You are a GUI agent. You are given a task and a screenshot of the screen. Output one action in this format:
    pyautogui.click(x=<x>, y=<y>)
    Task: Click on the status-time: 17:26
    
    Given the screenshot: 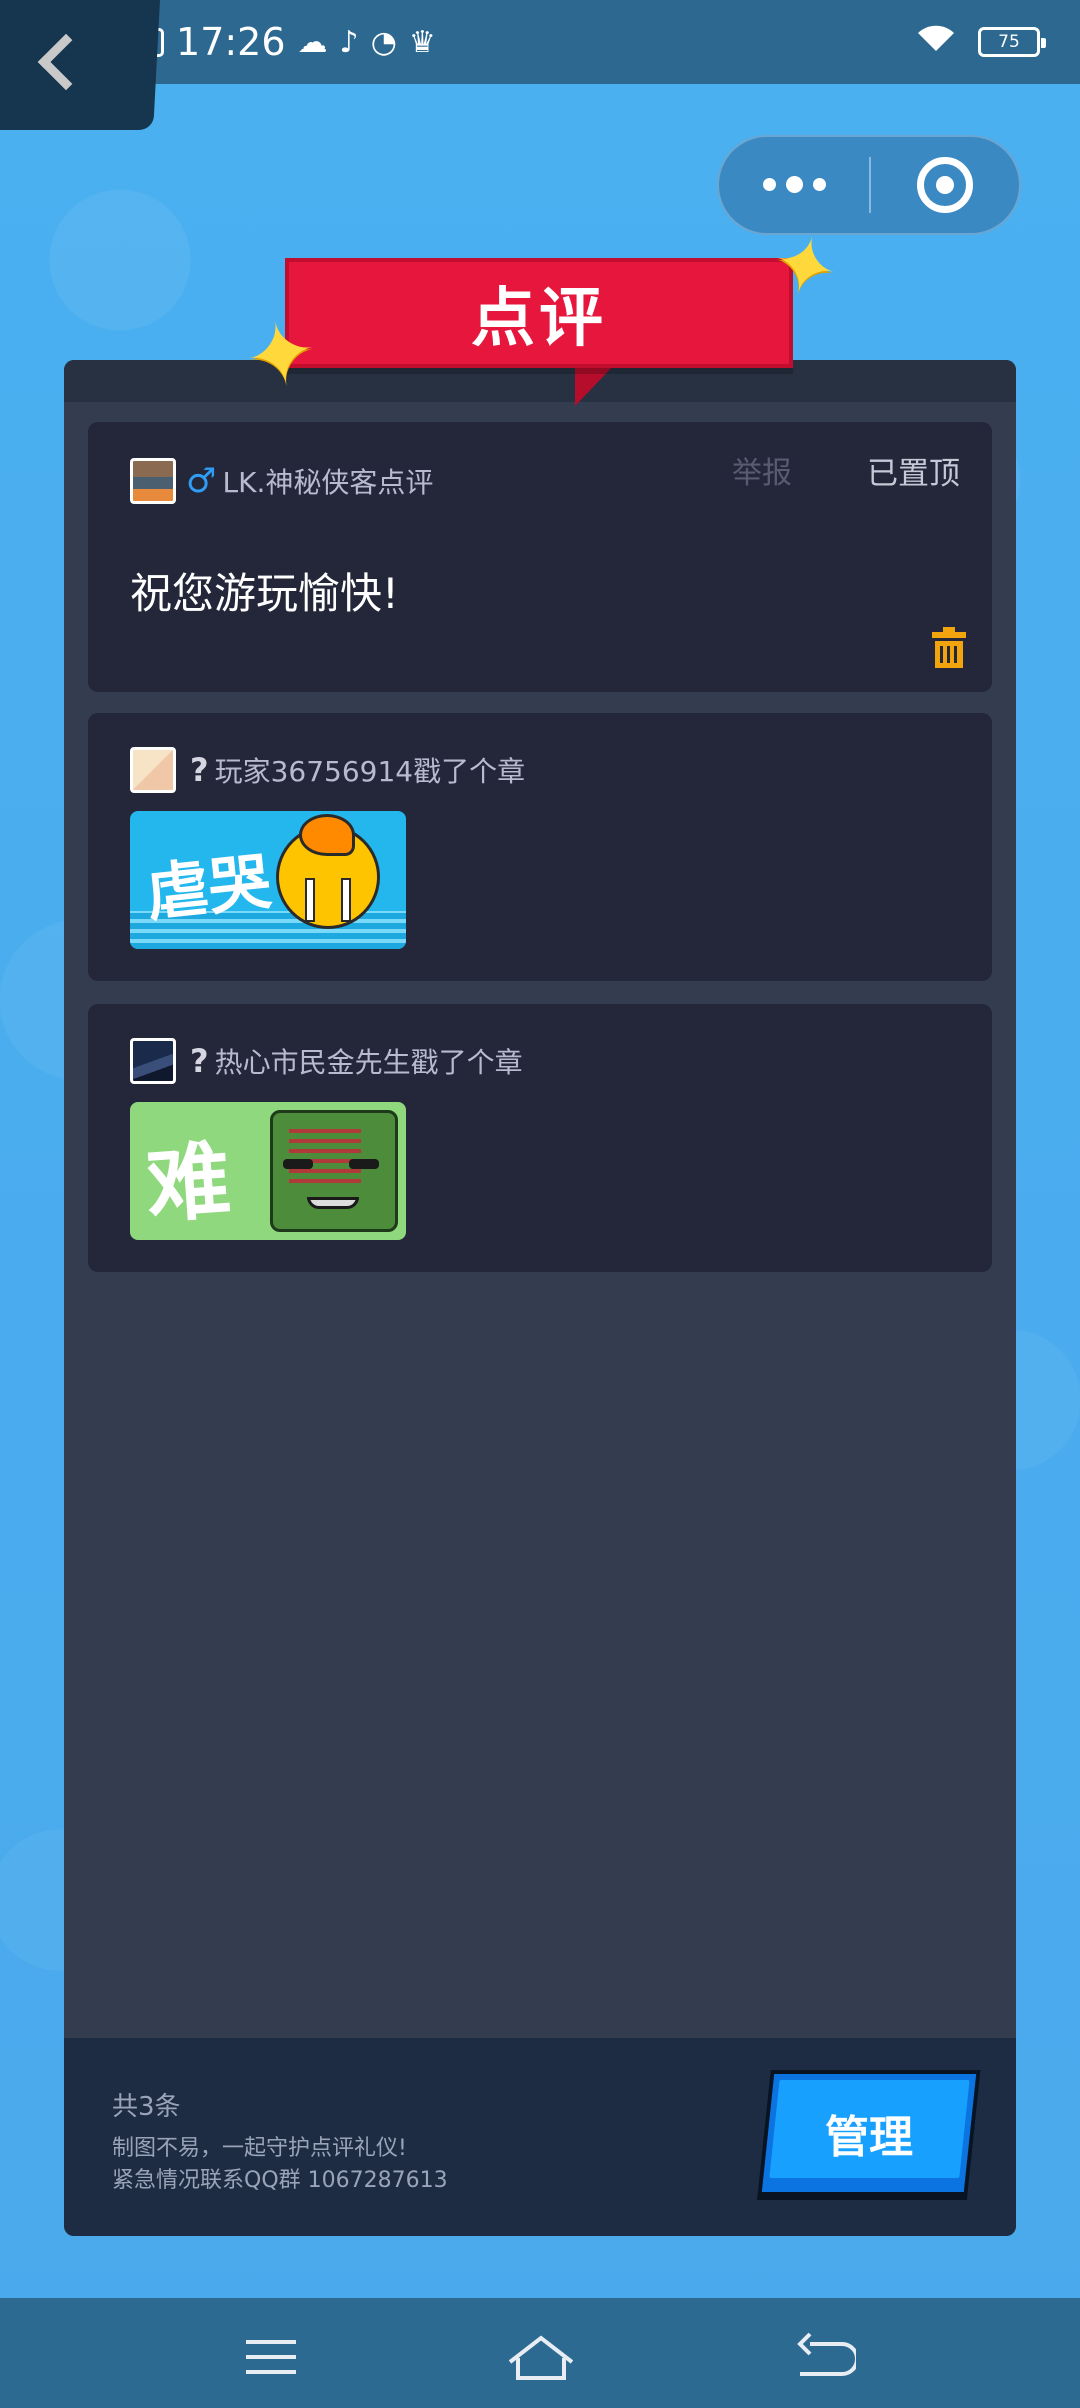 What is the action you would take?
    pyautogui.click(x=231, y=42)
    